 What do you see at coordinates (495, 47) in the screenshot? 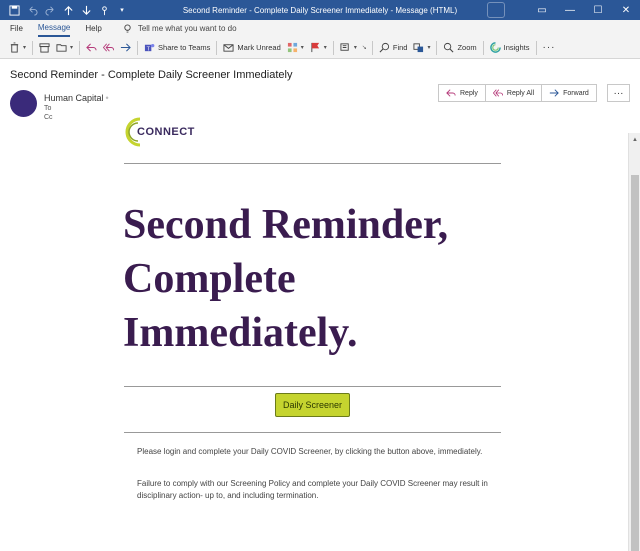
I see `insights-icon` at bounding box center [495, 47].